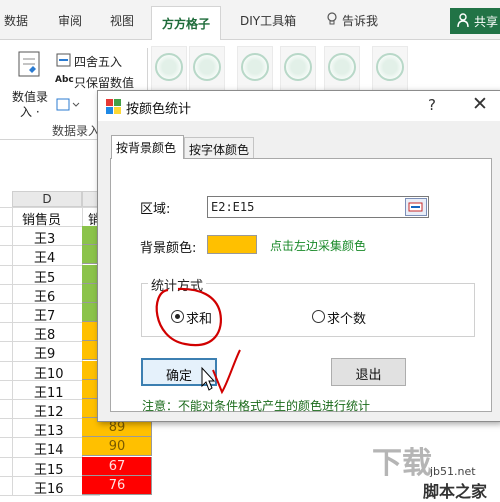 The width and height of the screenshot is (500, 502). What do you see at coordinates (70, 20) in the screenshot?
I see `tab-review: 审阅` at bounding box center [70, 20].